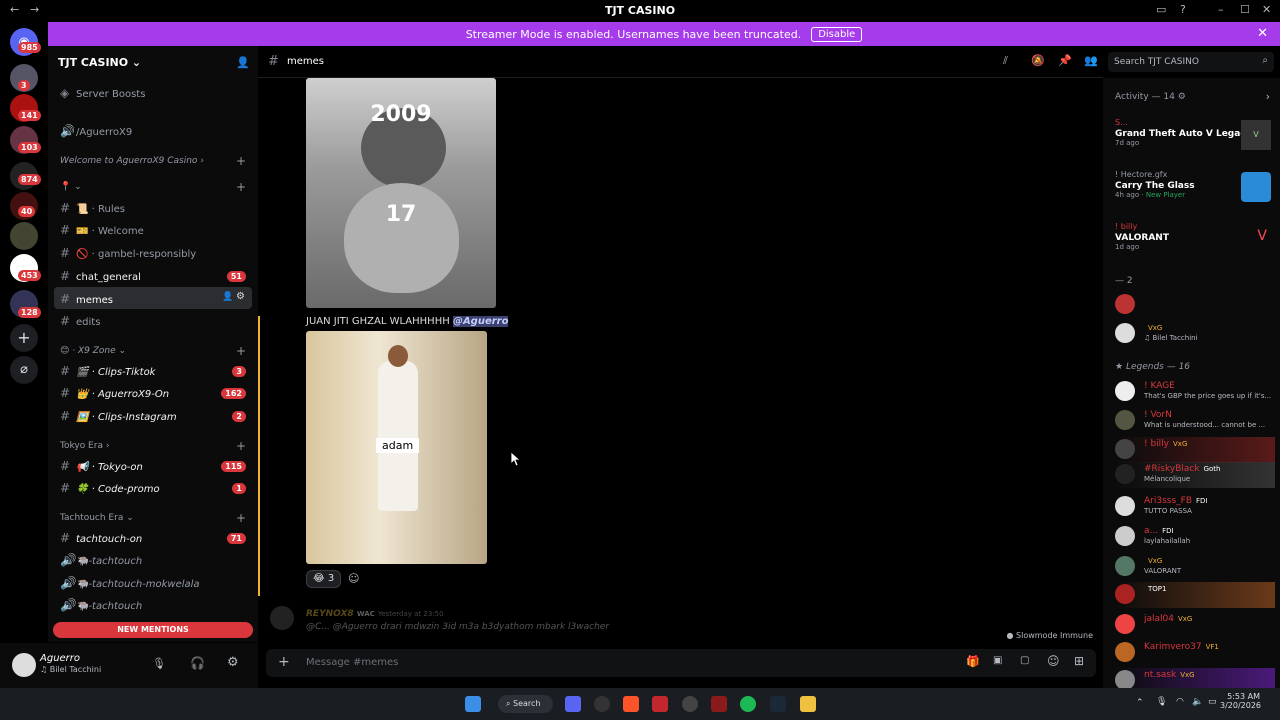 This screenshot has width=1280, height=720. Describe the element at coordinates (118, 416) in the screenshot. I see `channel-clips-instagram: # 🖼️ · Clips-Instagram` at that location.